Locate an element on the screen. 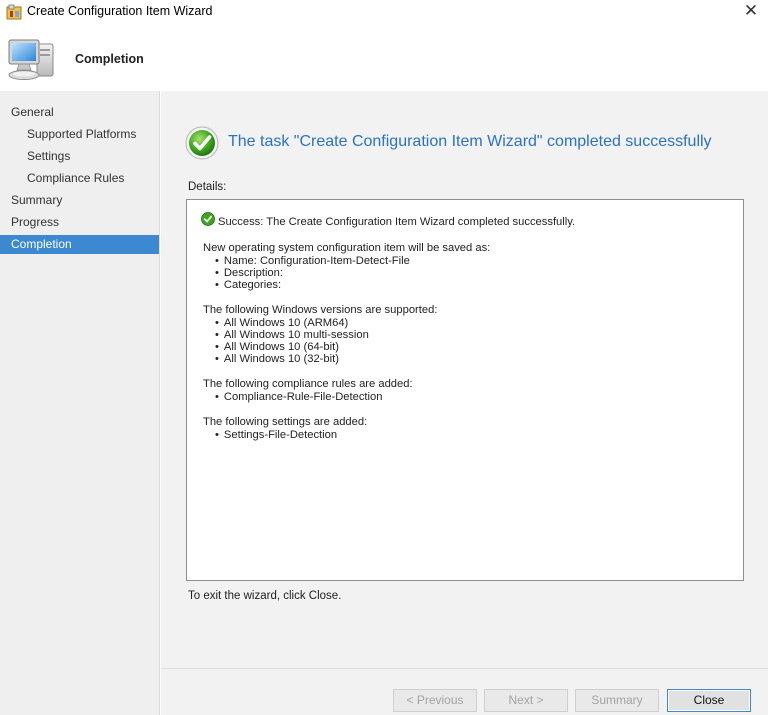 The height and width of the screenshot is (715, 768). sidebar-item-progress: Progress is located at coordinates (79, 222).